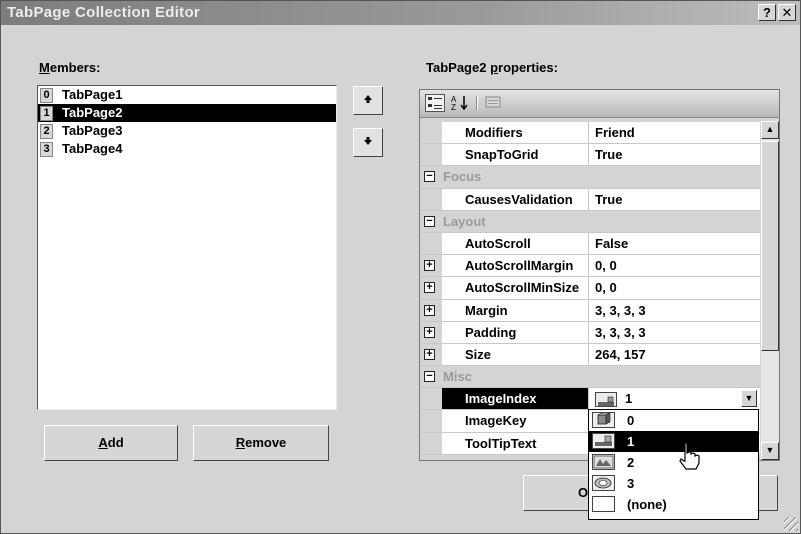 The width and height of the screenshot is (801, 534). Describe the element at coordinates (647, 504) in the screenshot. I see `dropdown-option-label: (none)` at that location.